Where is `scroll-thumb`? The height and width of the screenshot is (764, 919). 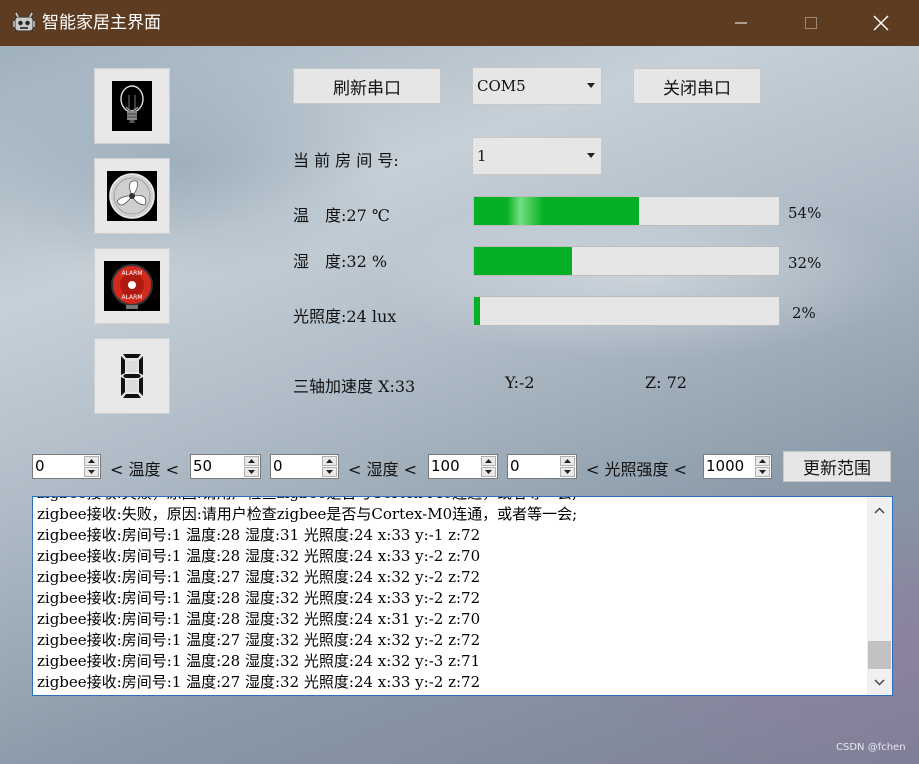
scroll-thumb is located at coordinates (879, 655).